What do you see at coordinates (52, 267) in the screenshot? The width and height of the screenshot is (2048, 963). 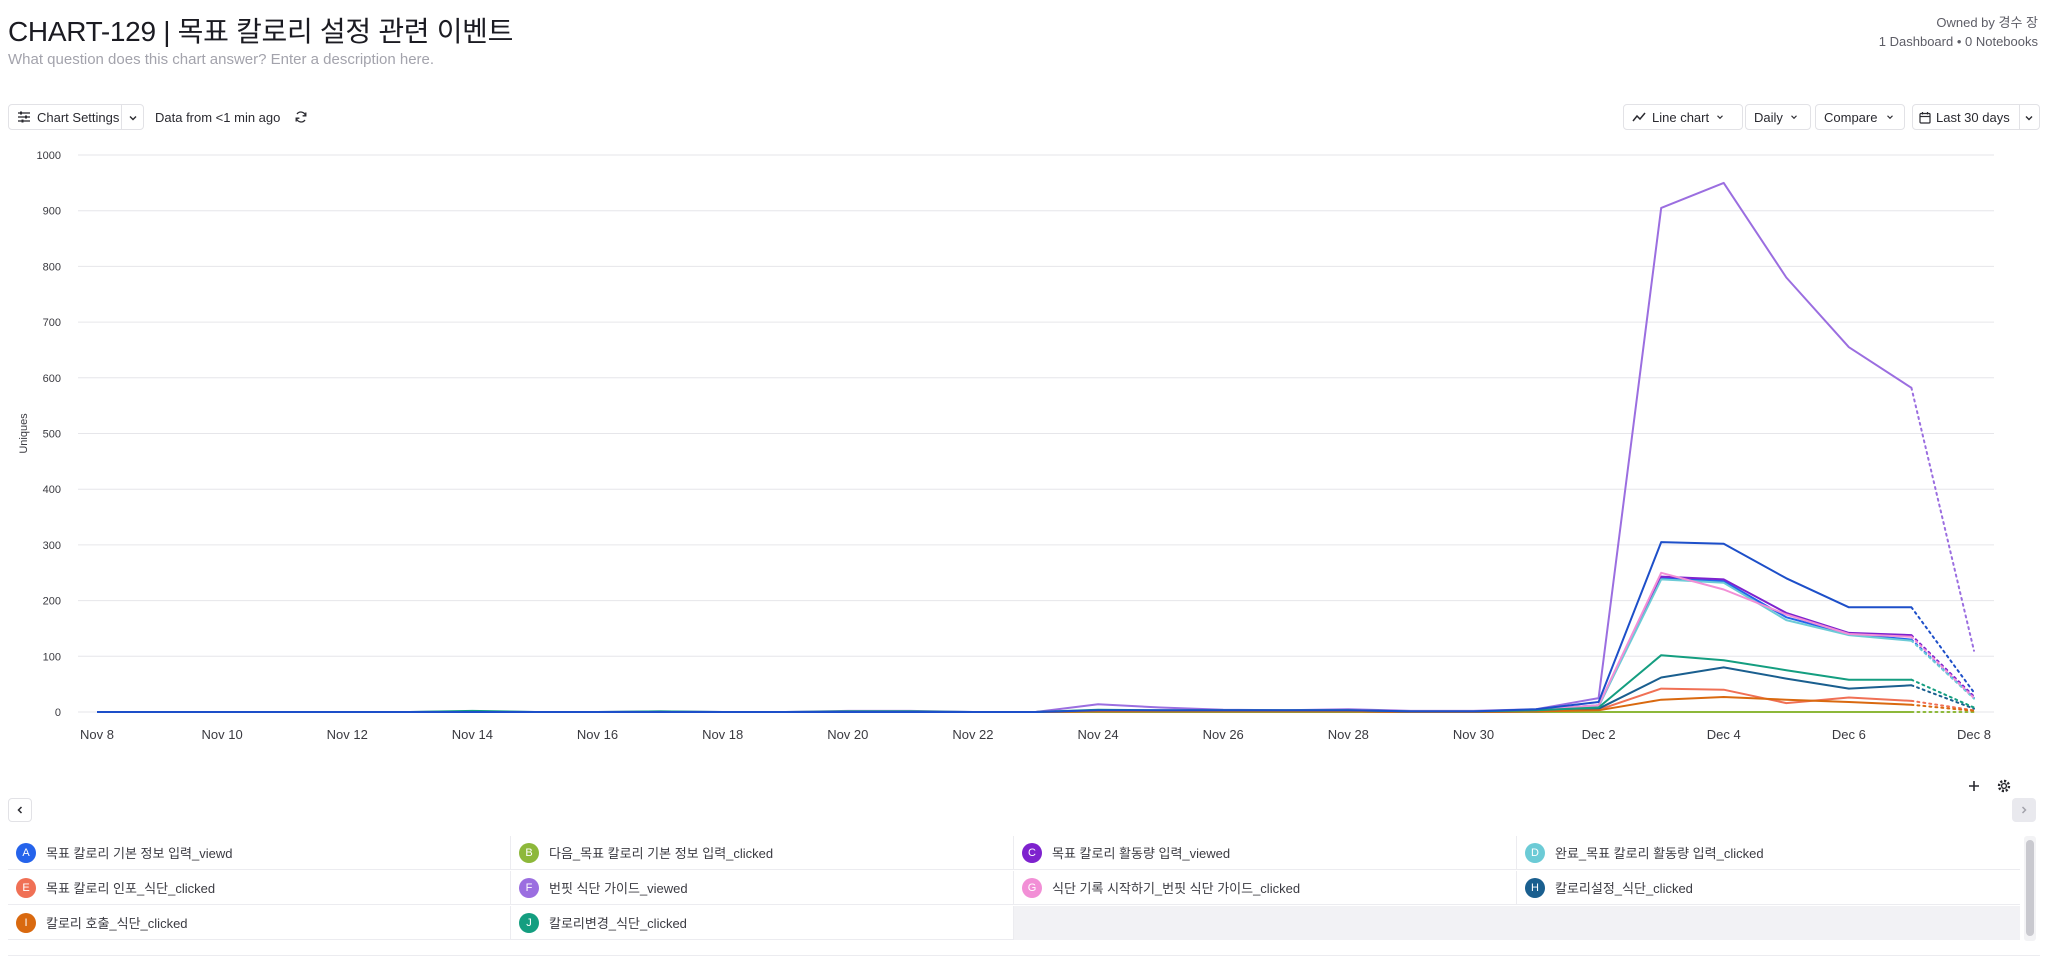 I see `y-tick-label: 800` at bounding box center [52, 267].